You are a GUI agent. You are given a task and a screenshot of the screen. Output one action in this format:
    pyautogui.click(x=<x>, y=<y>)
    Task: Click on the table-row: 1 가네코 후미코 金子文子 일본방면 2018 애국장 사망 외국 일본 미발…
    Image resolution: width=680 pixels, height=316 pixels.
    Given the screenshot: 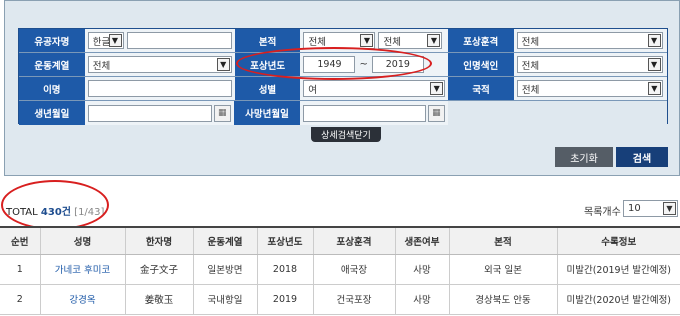 What is the action you would take?
    pyautogui.click(x=340, y=269)
    